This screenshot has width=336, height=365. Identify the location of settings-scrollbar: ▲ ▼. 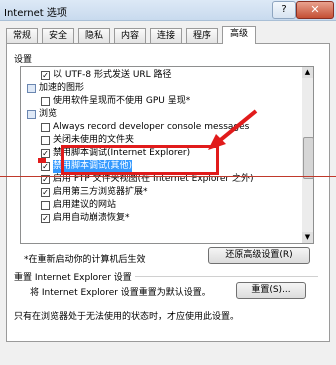
(308, 155).